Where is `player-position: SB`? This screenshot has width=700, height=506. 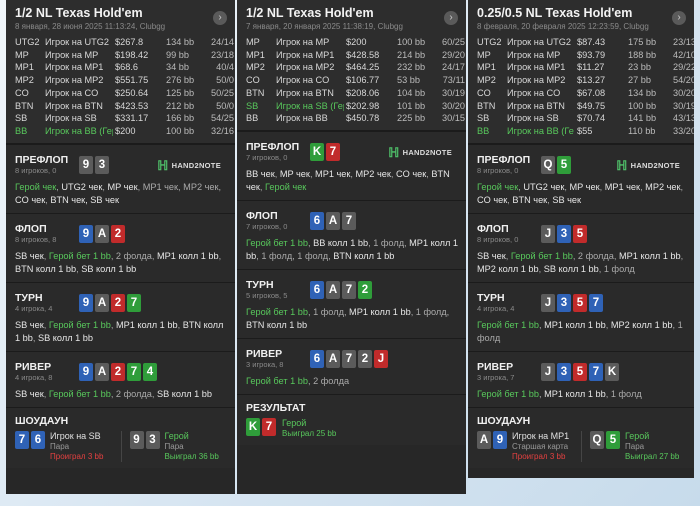 player-position: SB is located at coordinates (21, 118).